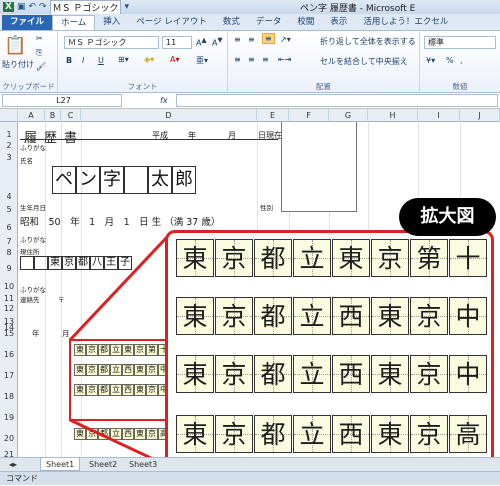 This screenshot has width=500, height=486. Describe the element at coordinates (447, 217) in the screenshot. I see `zoom-badge: 拡大図` at that location.